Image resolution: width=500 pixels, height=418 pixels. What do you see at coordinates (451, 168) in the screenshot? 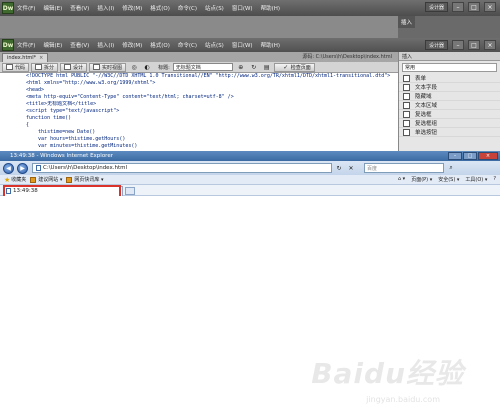
I see `search-icon: ⌕` at bounding box center [451, 168].